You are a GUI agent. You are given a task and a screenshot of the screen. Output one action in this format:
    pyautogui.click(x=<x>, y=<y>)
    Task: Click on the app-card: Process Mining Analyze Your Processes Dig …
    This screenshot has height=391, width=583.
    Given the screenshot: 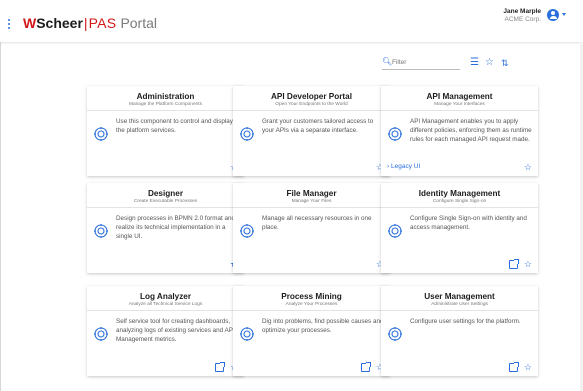 What is the action you would take?
    pyautogui.click(x=311, y=331)
    